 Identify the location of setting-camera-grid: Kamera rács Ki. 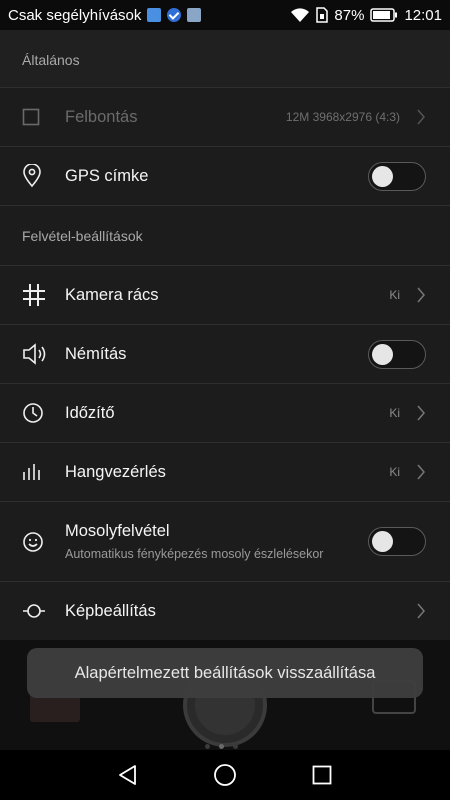
(225, 295).